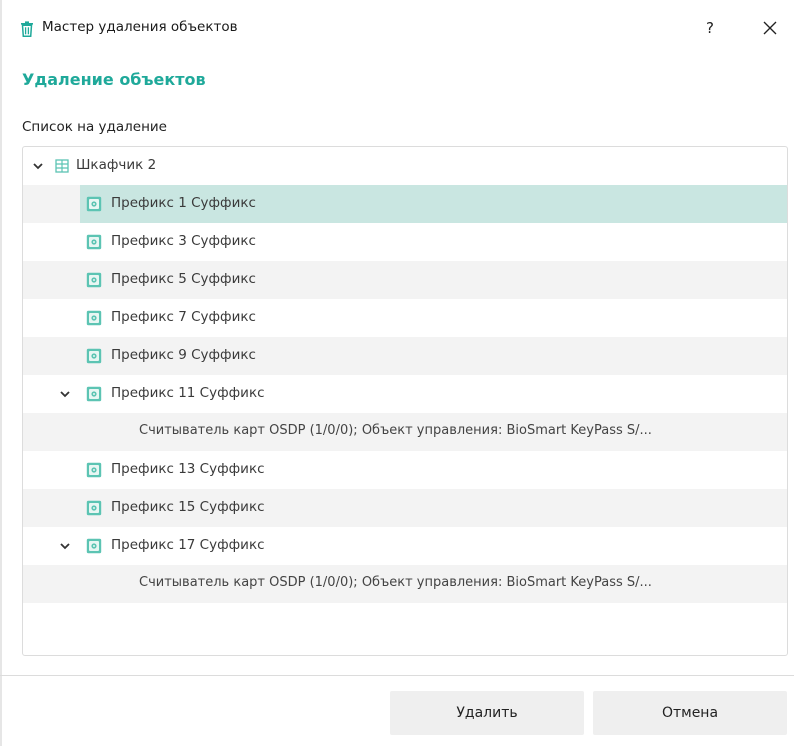 This screenshot has height=746, width=794. What do you see at coordinates (183, 317) in the screenshot?
I see `tree-node-label: Префикс 7 Суффикс` at bounding box center [183, 317].